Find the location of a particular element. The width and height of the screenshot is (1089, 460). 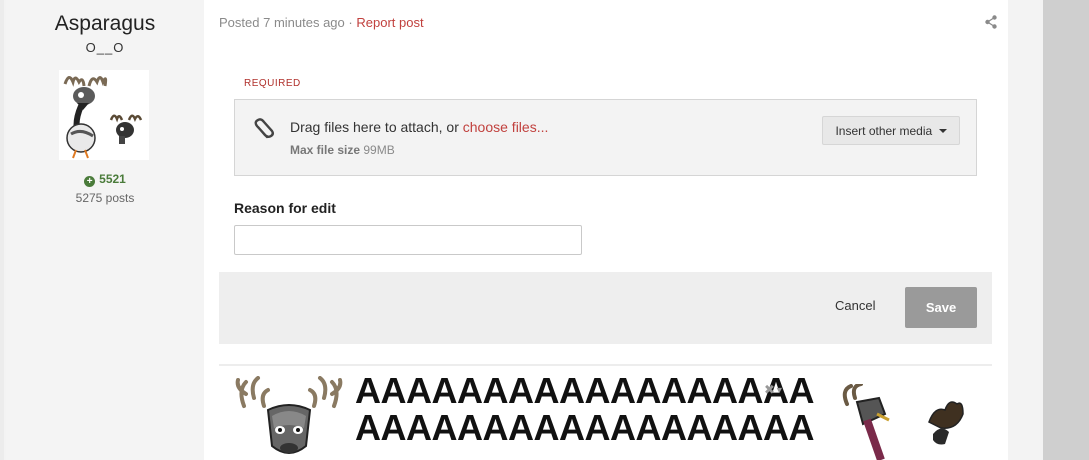

signature-line-1: AAAAAAAAAAAAAAAAAA is located at coordinates (584, 391).